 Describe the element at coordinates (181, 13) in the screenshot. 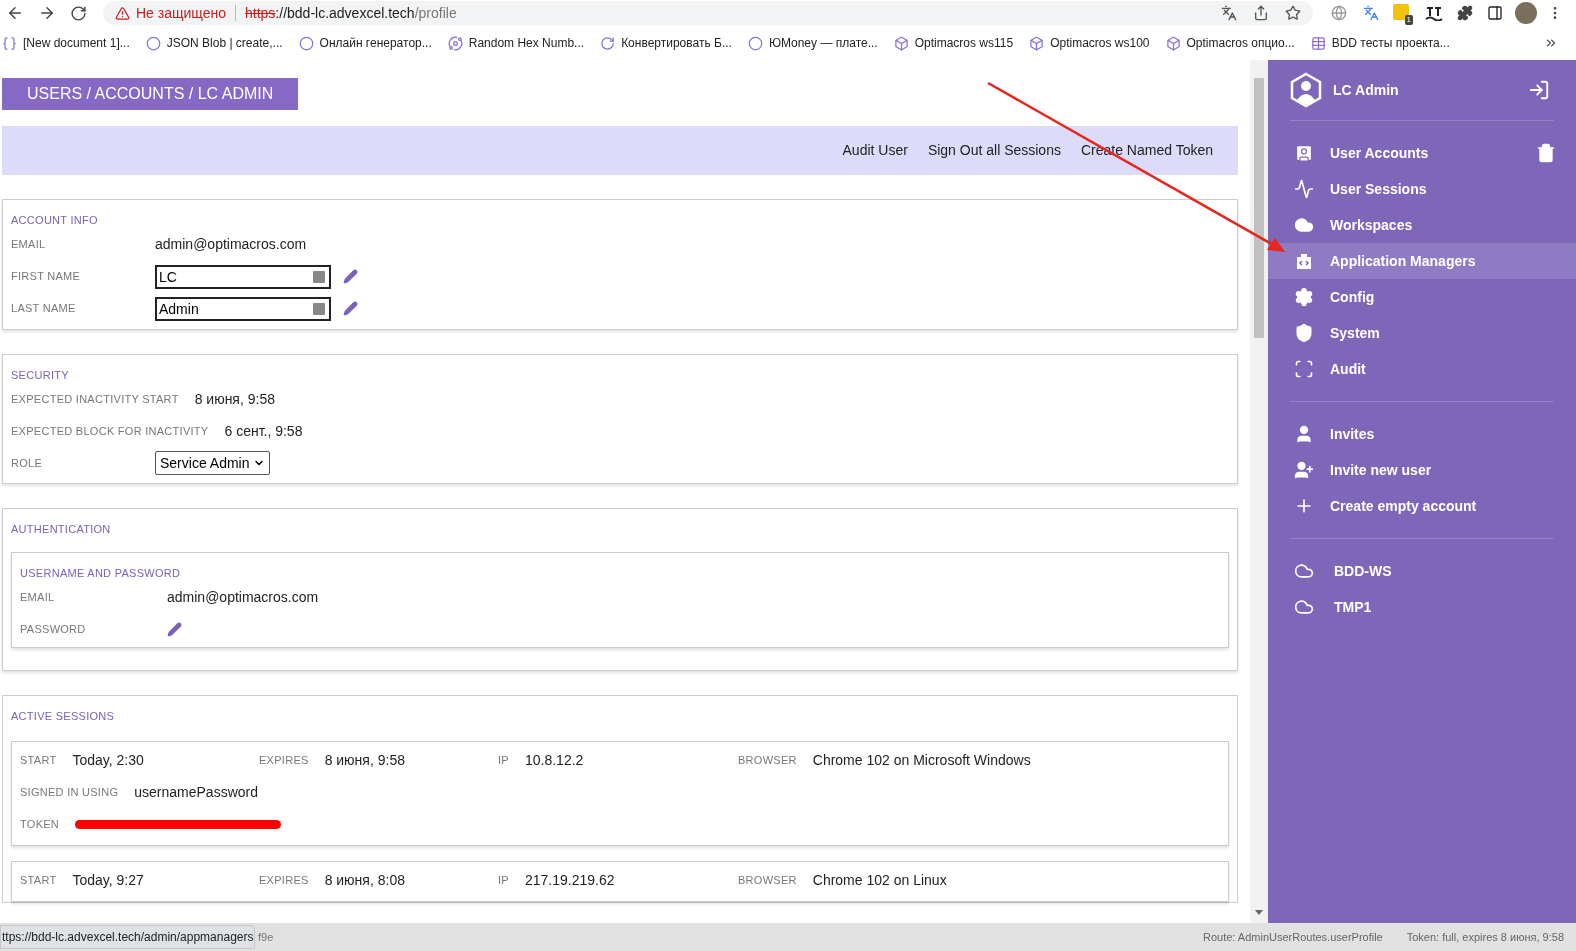

I see `security-label: Не защищено` at that location.